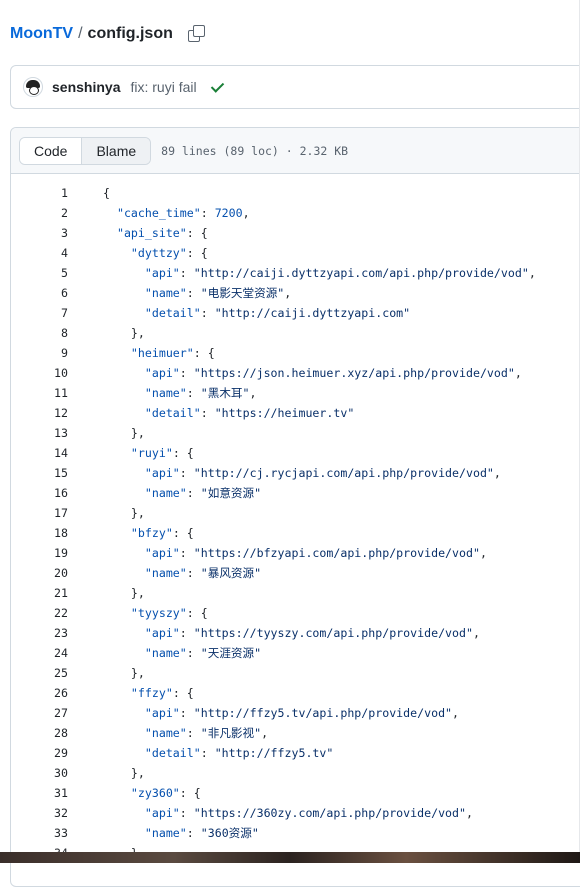 The width and height of the screenshot is (580, 887). I want to click on line-number: 33, so click(39, 833).